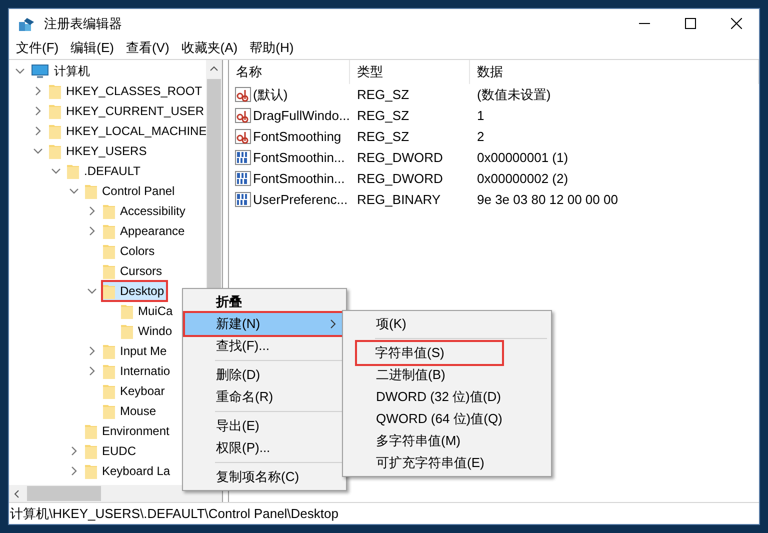 This screenshot has height=533, width=768. Describe the element at coordinates (264, 375) in the screenshot. I see `menu-item: 删除(D)` at that location.